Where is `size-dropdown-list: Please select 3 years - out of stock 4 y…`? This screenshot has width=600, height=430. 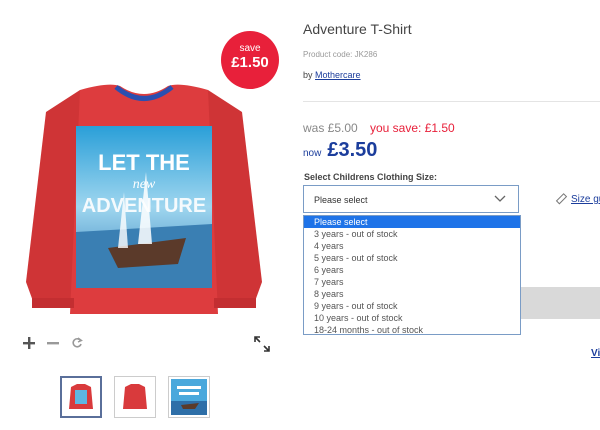
size-dropdown-list: Please select 3 years - out of stock 4 y… is located at coordinates (412, 275).